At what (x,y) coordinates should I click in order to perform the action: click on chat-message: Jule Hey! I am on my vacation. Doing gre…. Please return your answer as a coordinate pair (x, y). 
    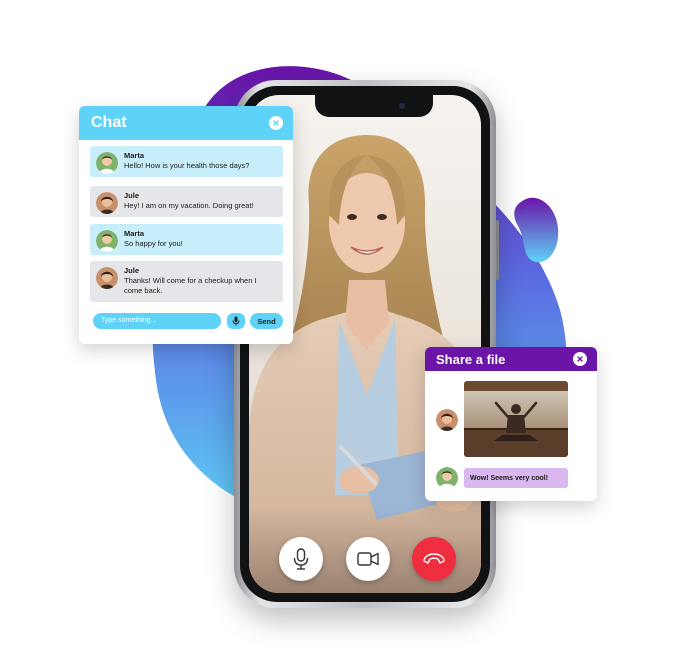
    Looking at the image, I should click on (186, 201).